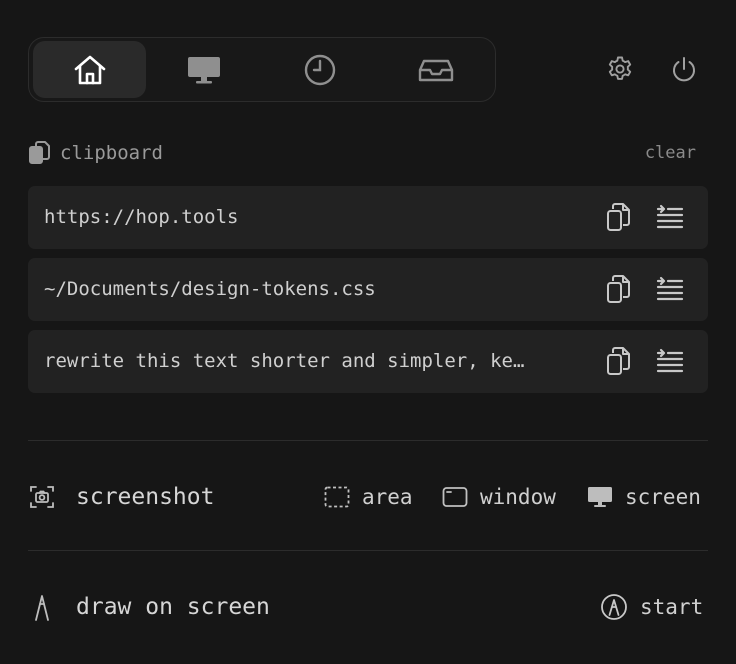 Image resolution: width=736 pixels, height=664 pixels. Describe the element at coordinates (455, 497) in the screenshot. I see `window-icon` at that location.